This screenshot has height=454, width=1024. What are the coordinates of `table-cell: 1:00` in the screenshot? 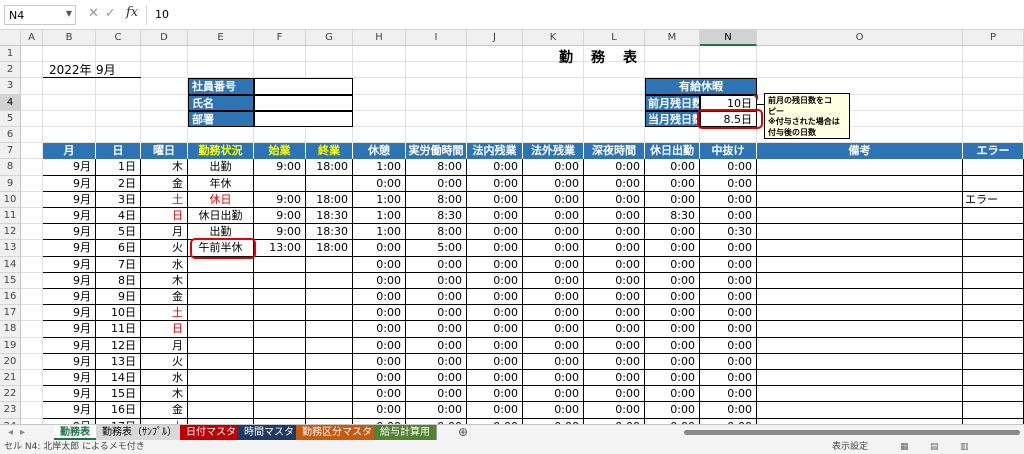 It's located at (379, 167).